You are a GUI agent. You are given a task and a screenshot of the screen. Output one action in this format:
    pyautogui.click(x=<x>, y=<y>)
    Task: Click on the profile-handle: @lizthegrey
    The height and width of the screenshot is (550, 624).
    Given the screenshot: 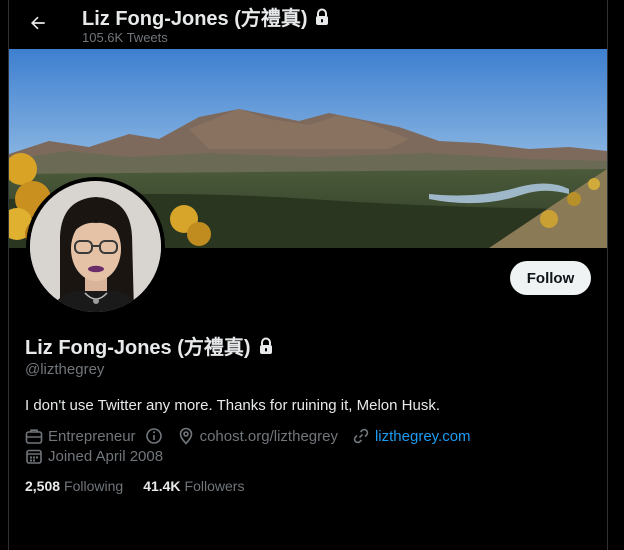 What is the action you would take?
    pyautogui.click(x=65, y=369)
    